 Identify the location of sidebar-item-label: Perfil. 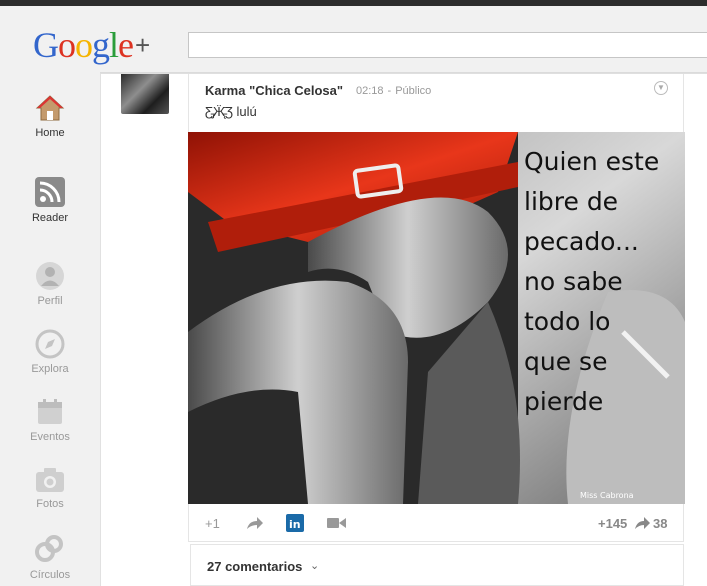
(50, 301).